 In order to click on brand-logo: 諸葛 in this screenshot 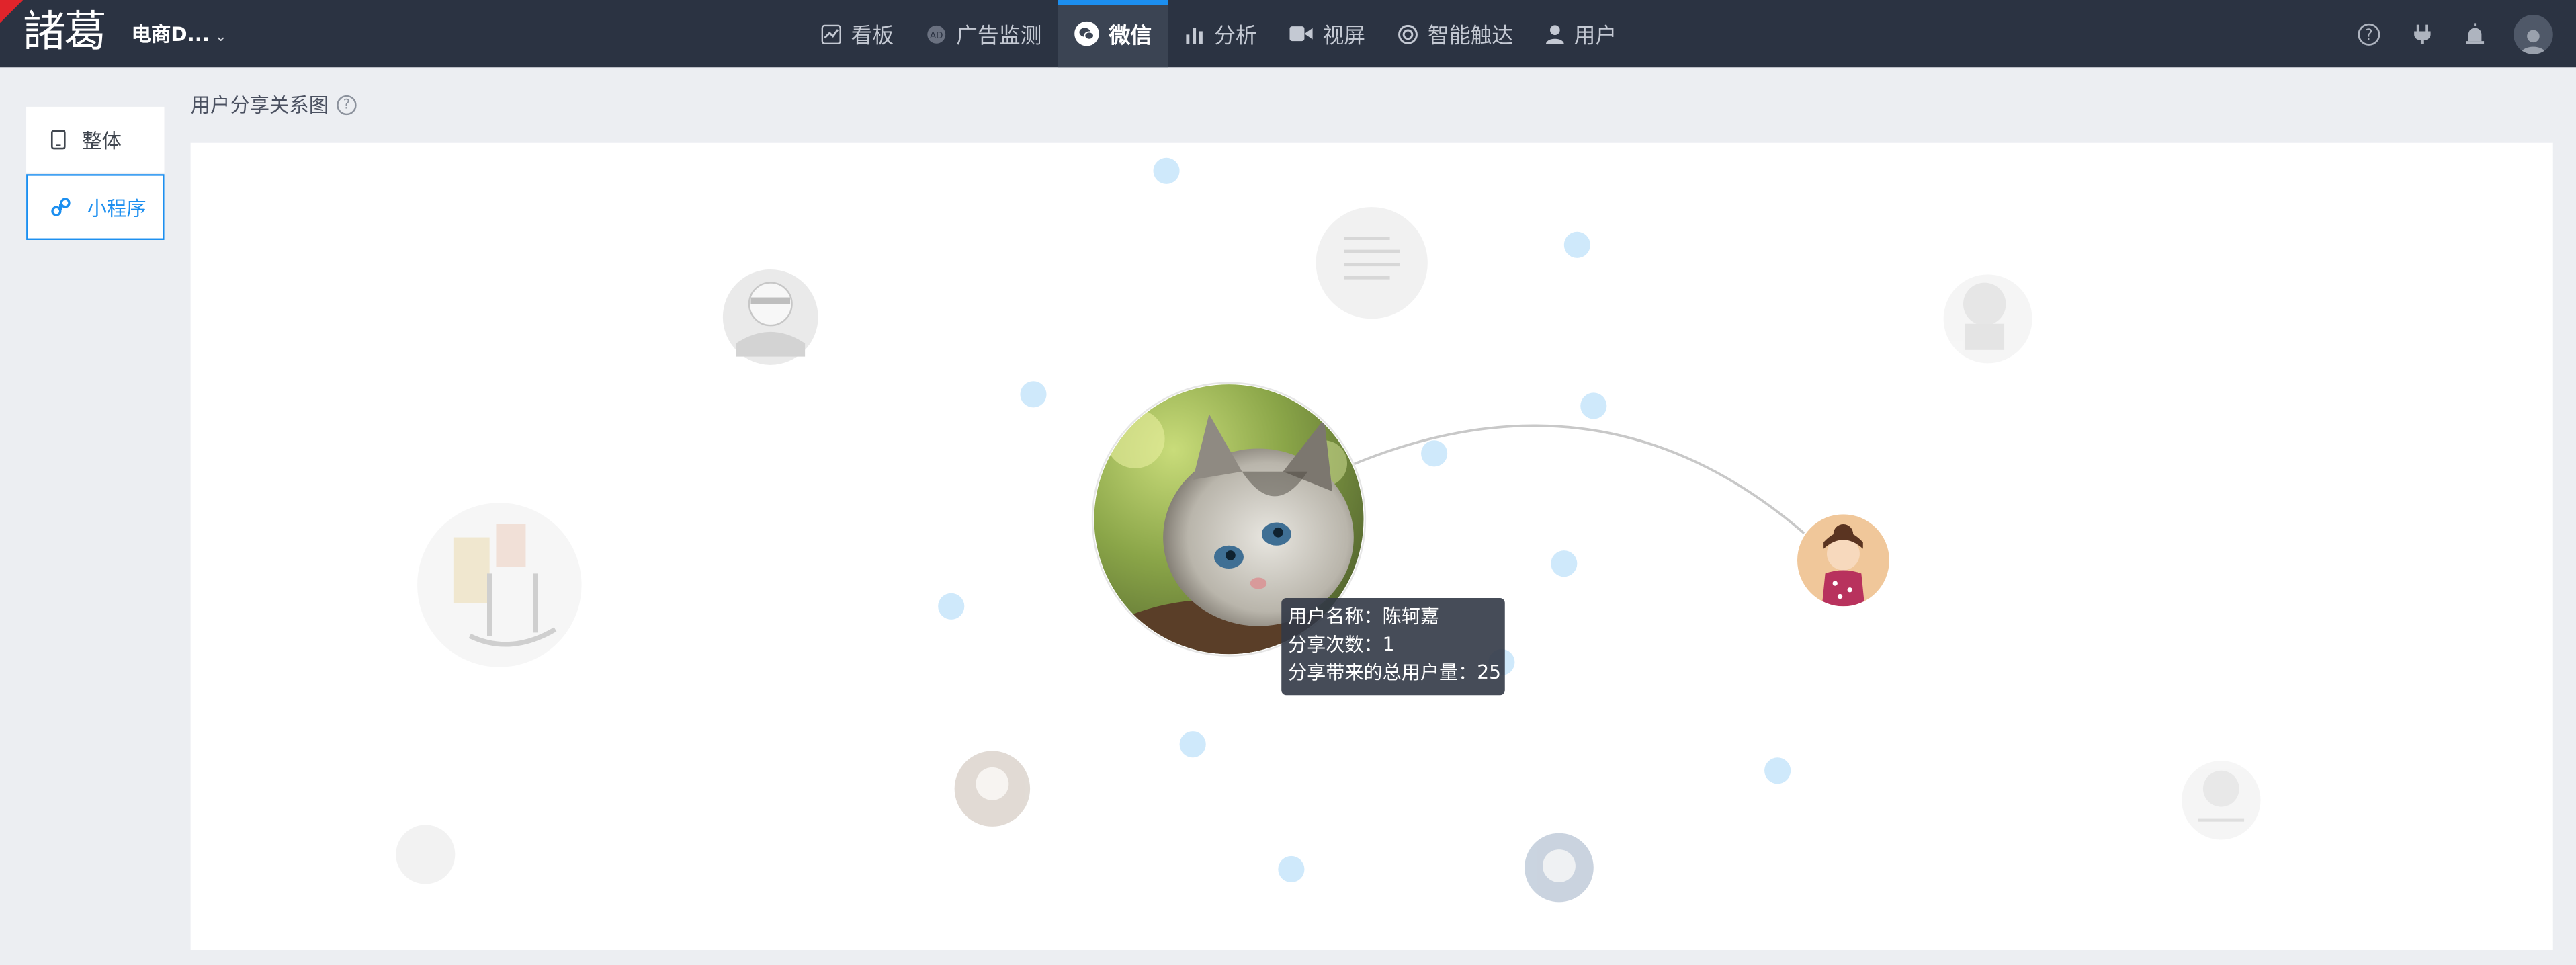, I will do `click(65, 33)`.